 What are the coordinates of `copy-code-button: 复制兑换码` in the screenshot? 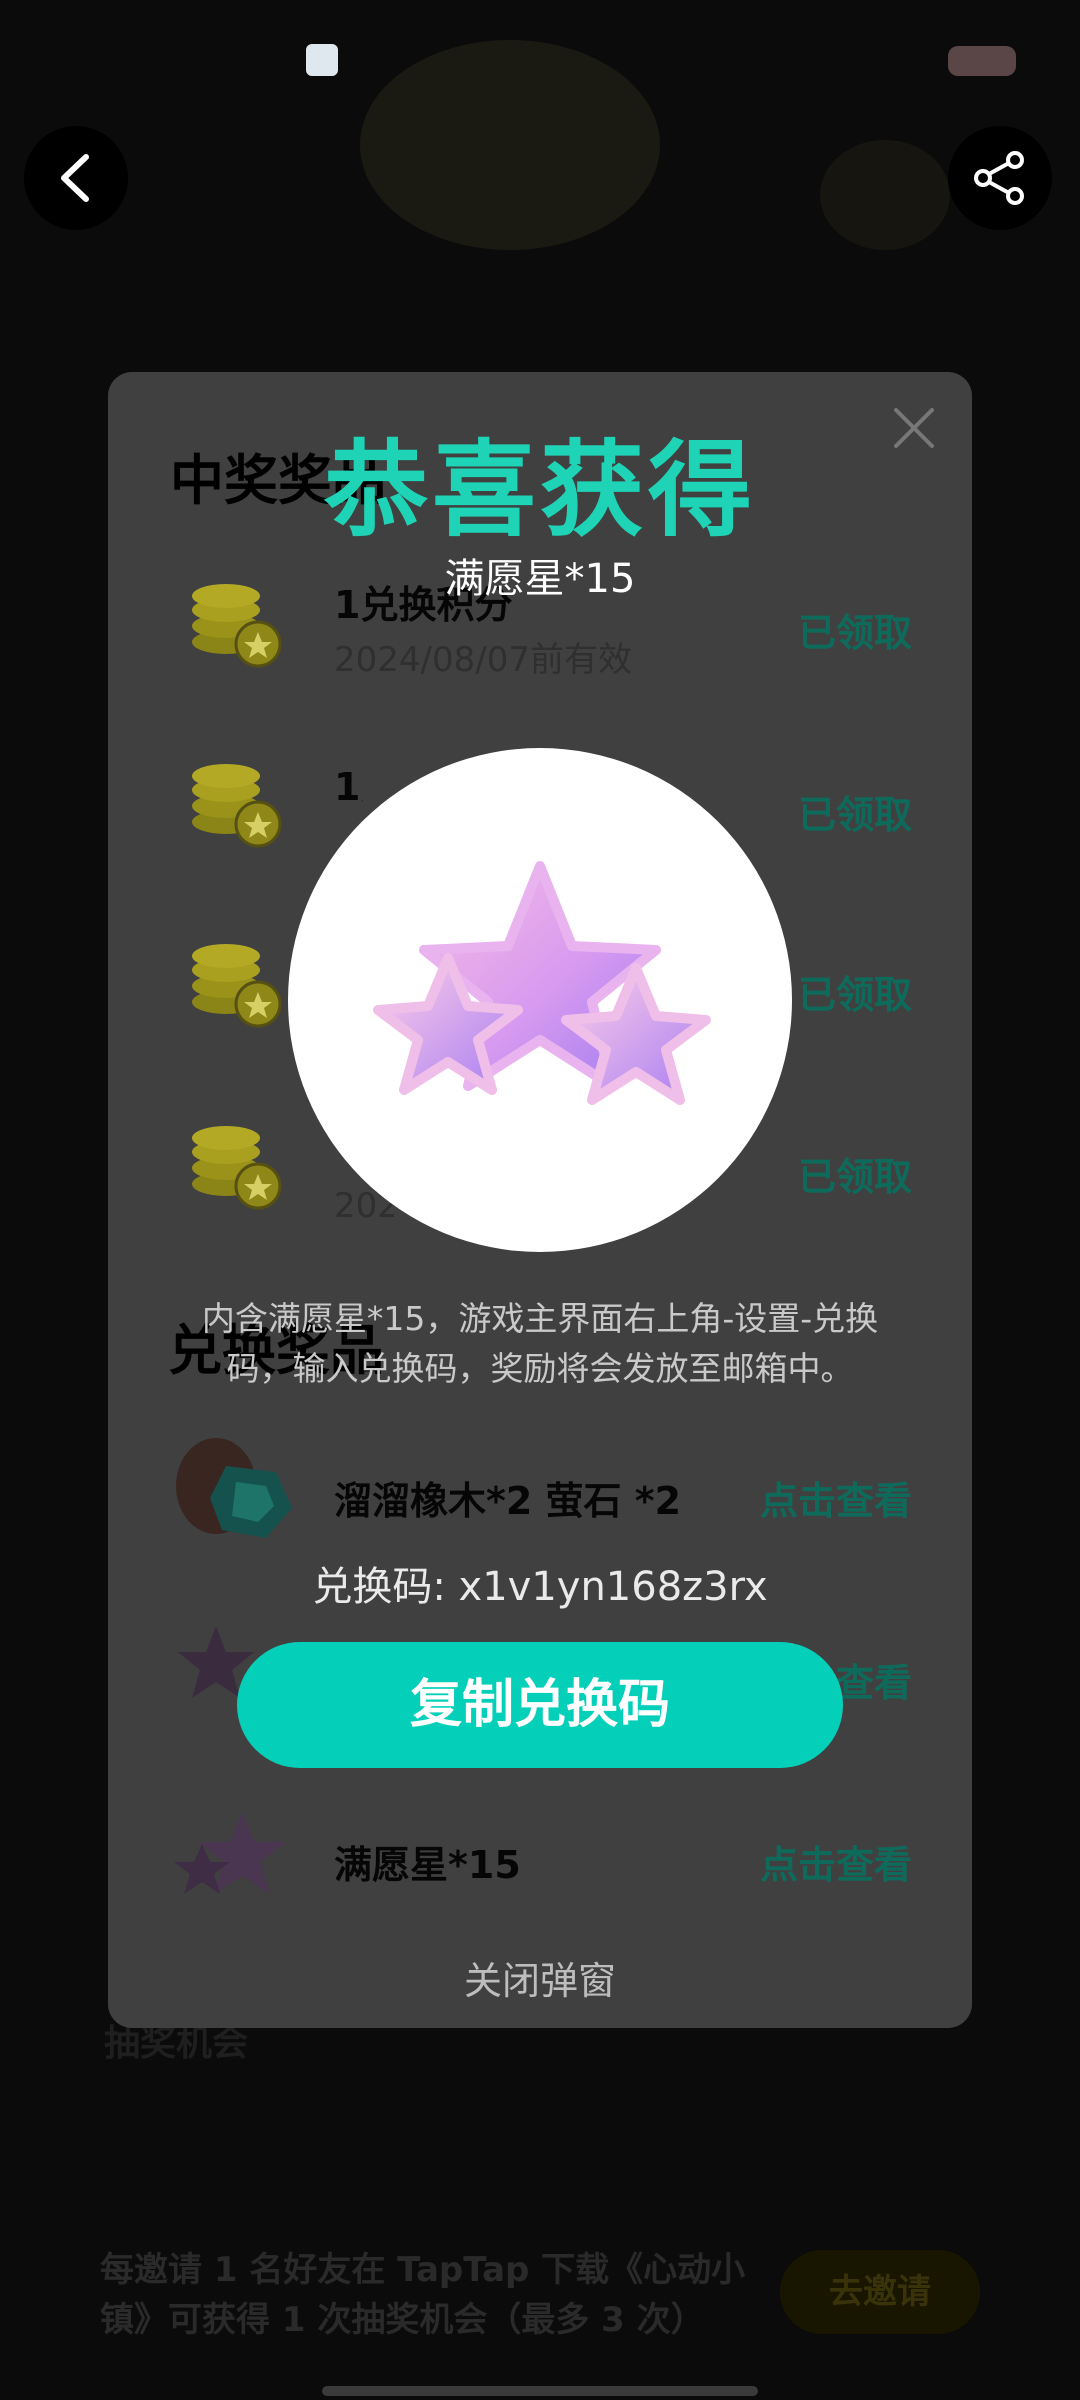 It's located at (540, 1705).